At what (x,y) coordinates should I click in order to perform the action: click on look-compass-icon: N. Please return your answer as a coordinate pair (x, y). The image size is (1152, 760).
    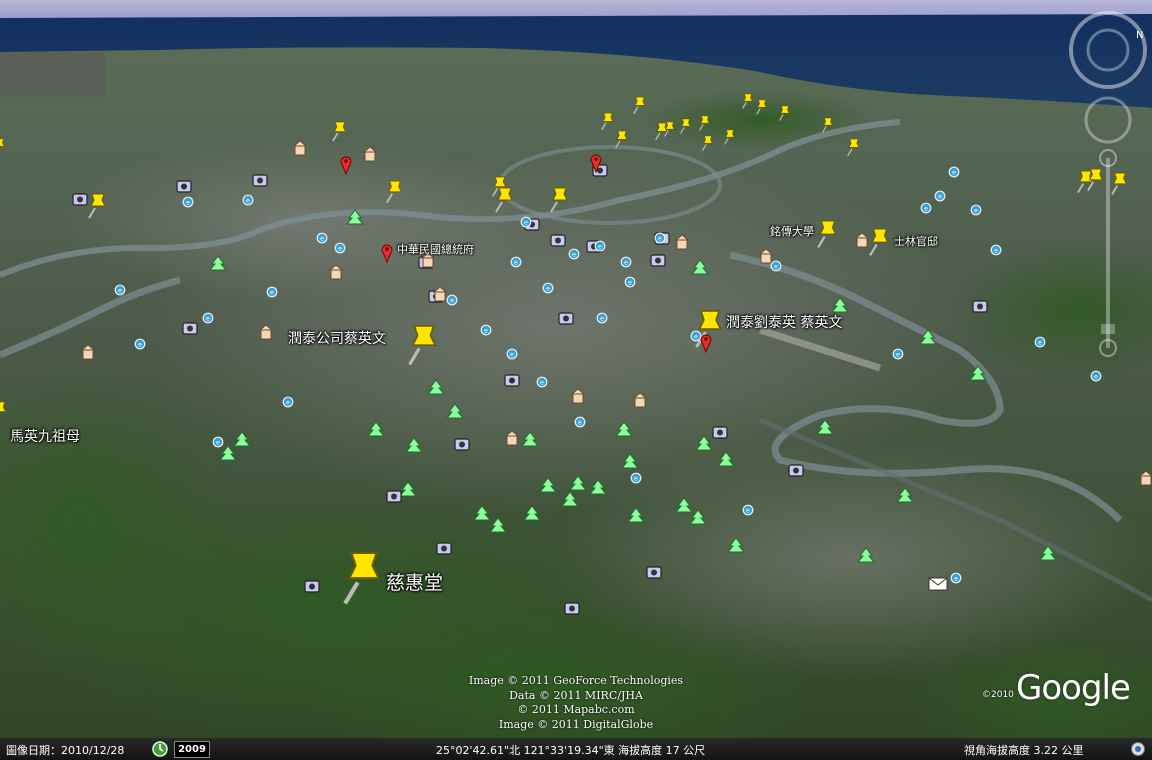
    Looking at the image, I should click on (1108, 50).